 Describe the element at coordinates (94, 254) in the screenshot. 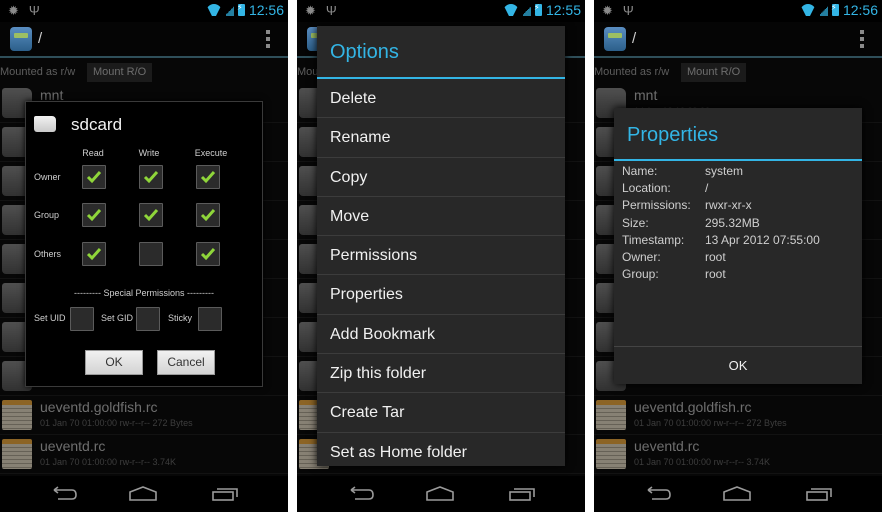

I see `others-read-checkbox` at that location.